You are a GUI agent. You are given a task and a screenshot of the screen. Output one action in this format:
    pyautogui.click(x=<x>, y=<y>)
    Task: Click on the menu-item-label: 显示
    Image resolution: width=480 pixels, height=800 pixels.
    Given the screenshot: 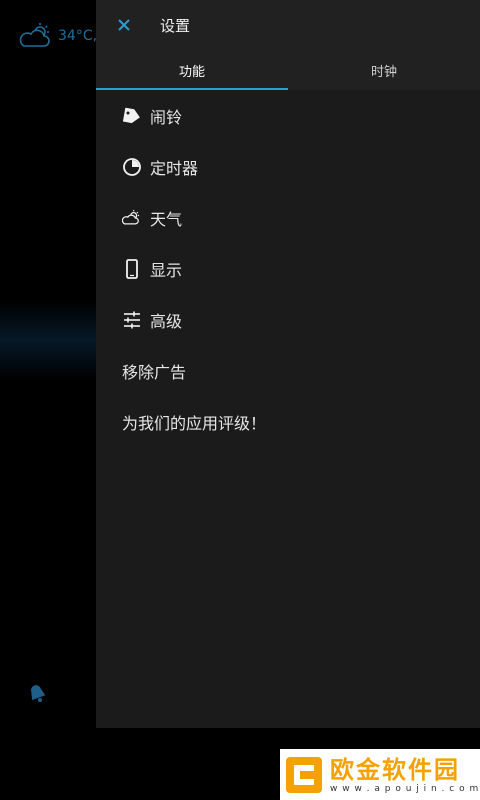 What is the action you would take?
    pyautogui.click(x=166, y=270)
    